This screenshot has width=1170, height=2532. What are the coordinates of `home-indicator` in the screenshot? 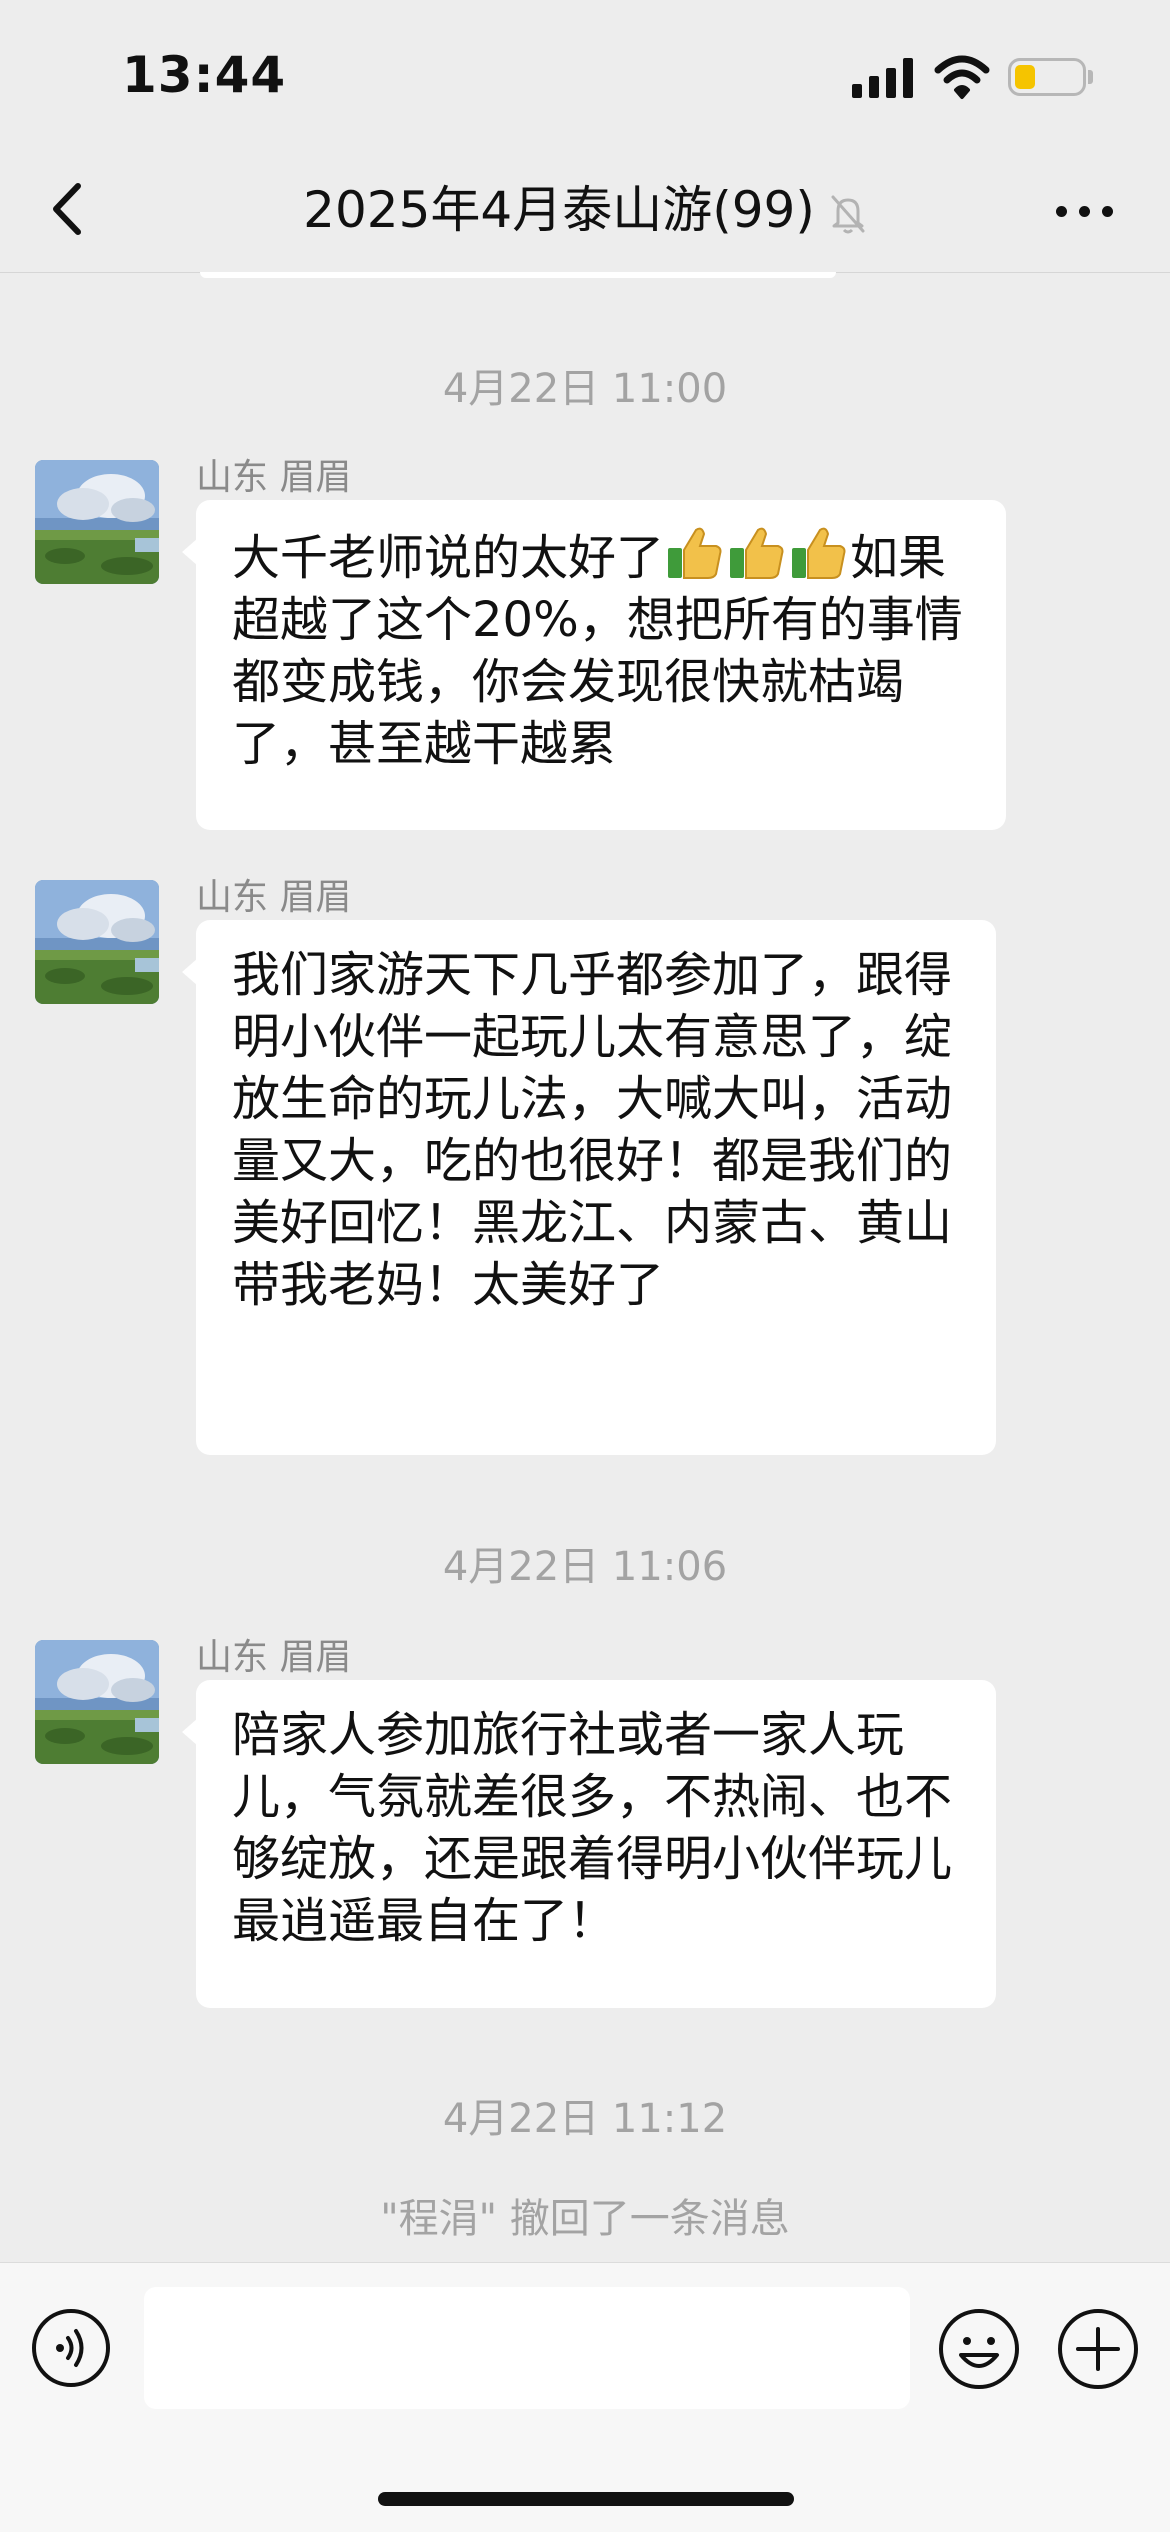 It's located at (586, 2499).